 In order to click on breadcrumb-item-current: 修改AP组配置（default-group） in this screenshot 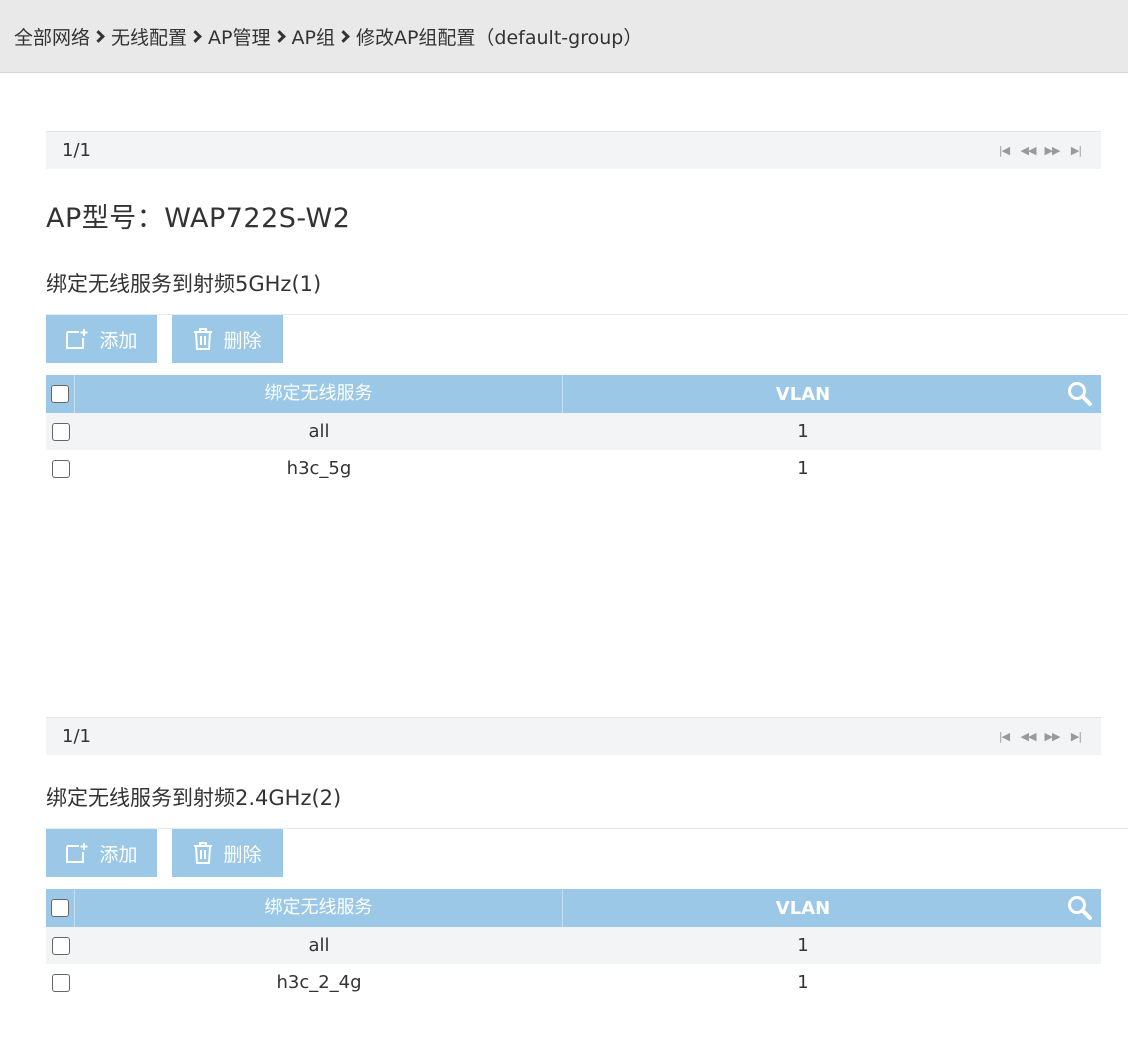, I will do `click(499, 37)`.